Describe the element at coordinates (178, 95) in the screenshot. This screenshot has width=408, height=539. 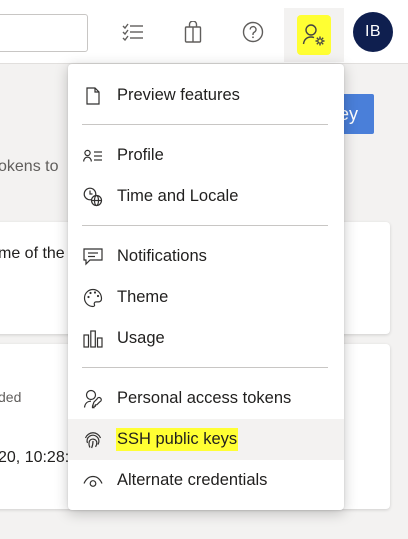
I see `menu-item-label: Preview features` at that location.